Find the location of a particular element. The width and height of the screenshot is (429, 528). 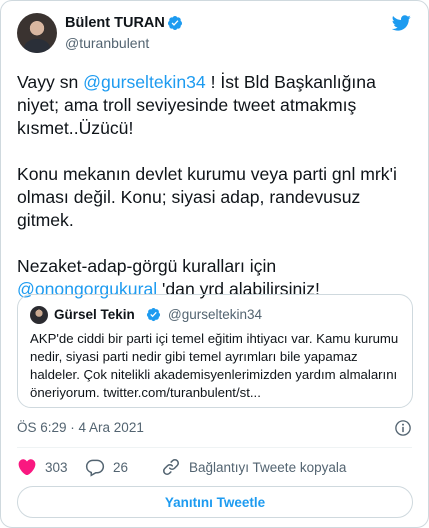

tweet-reply-button: Yanıtını Tweetle is located at coordinates (215, 502).